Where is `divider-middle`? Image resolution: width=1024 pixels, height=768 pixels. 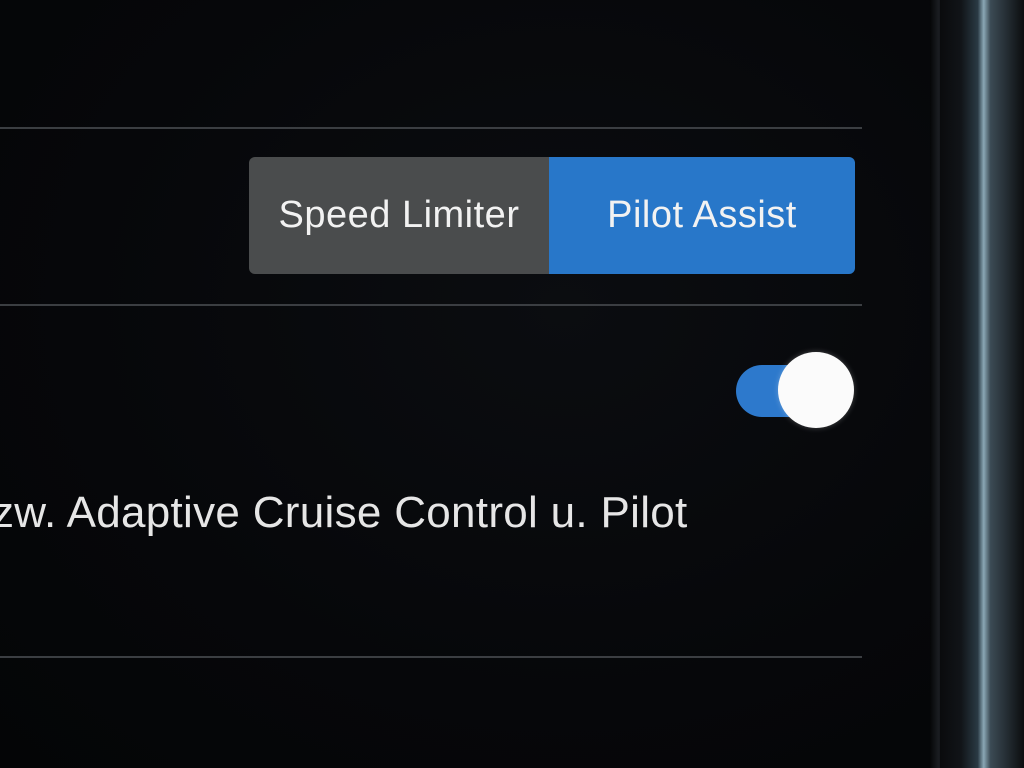 divider-middle is located at coordinates (431, 305).